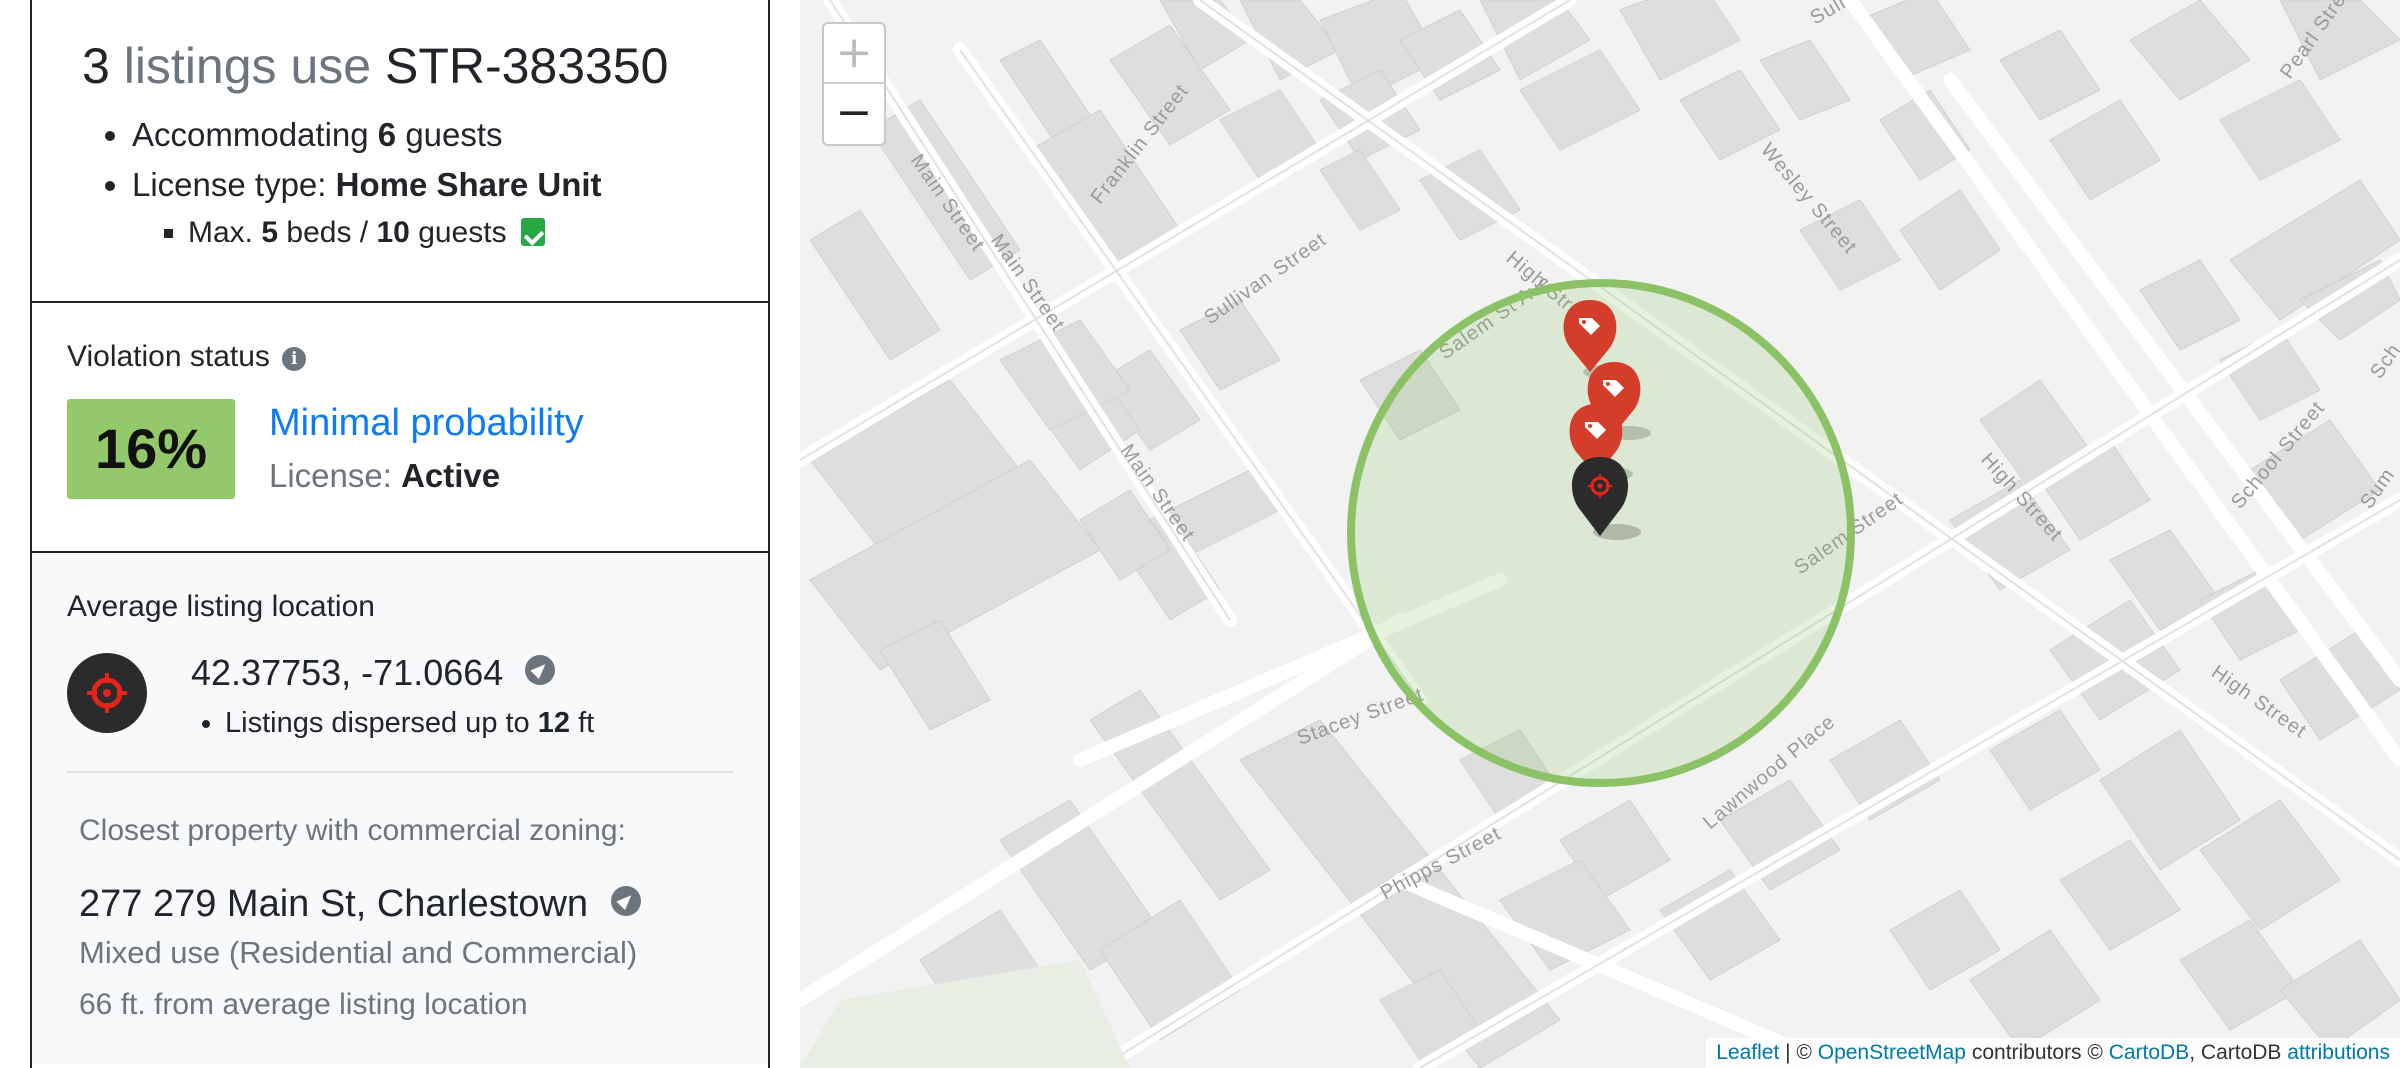  I want to click on average-location-label: Average listing location, so click(221, 606).